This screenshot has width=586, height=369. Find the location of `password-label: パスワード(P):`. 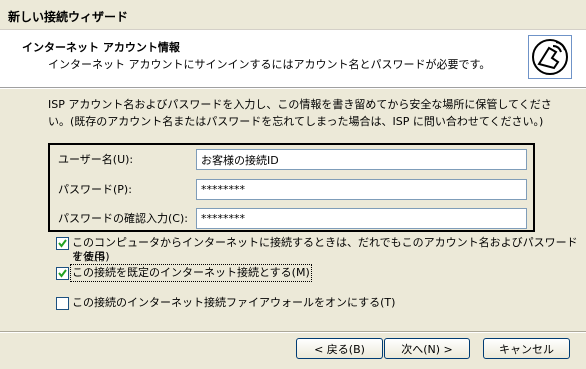

password-label: パスワード(P): is located at coordinates (95, 189).